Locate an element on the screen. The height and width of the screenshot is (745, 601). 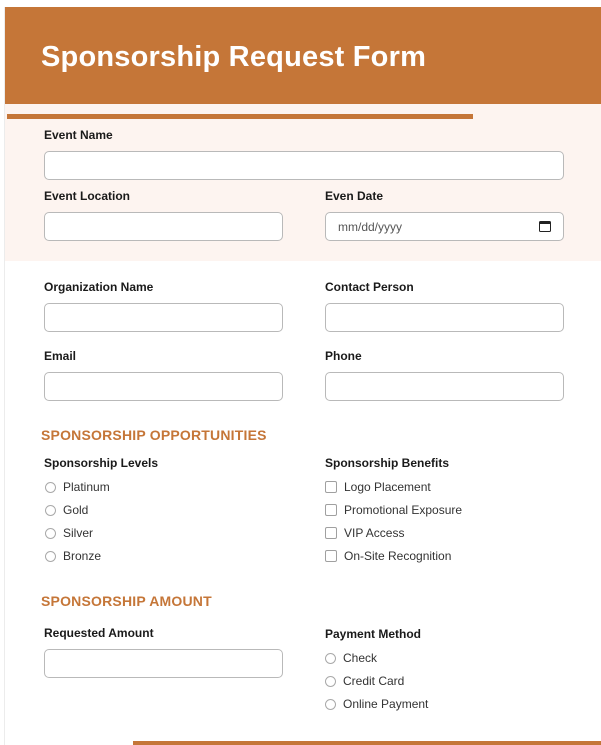
event-date-label: Even Date is located at coordinates (354, 196).